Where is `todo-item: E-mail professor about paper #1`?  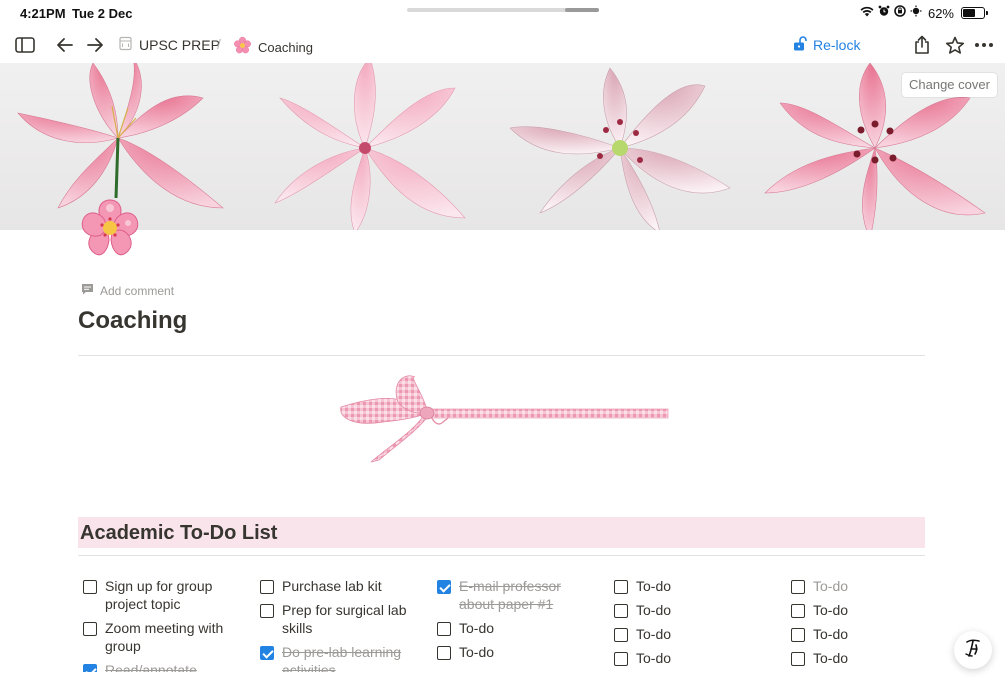 todo-item: E-mail professor about paper #1 is located at coordinates (517, 595).